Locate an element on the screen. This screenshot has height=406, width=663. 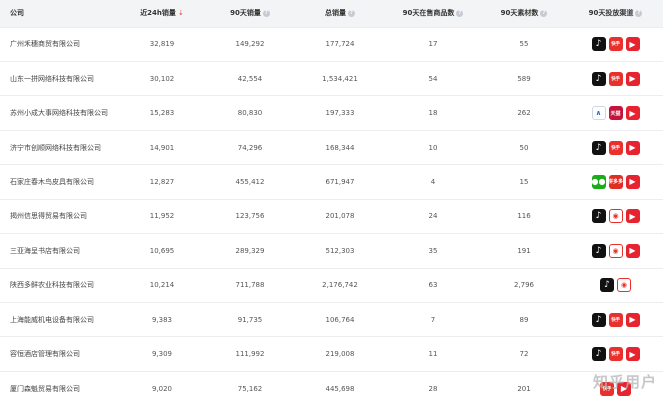
table-row: 容恒酒店管理有限公司 9,309 111,992 219,008 11 72 ♪ 快手 ▶ is located at coordinates (331, 353).